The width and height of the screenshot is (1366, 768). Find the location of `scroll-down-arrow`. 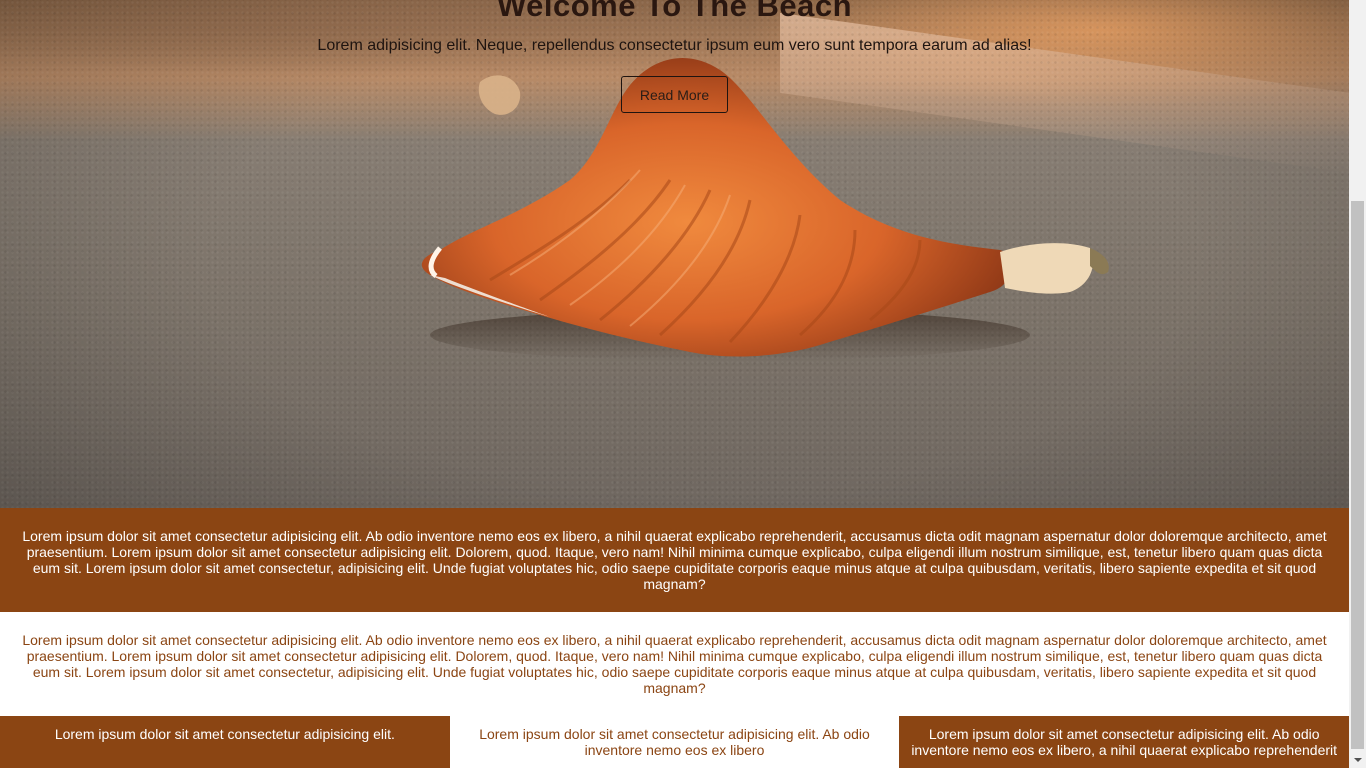

scroll-down-arrow is located at coordinates (1357, 759).